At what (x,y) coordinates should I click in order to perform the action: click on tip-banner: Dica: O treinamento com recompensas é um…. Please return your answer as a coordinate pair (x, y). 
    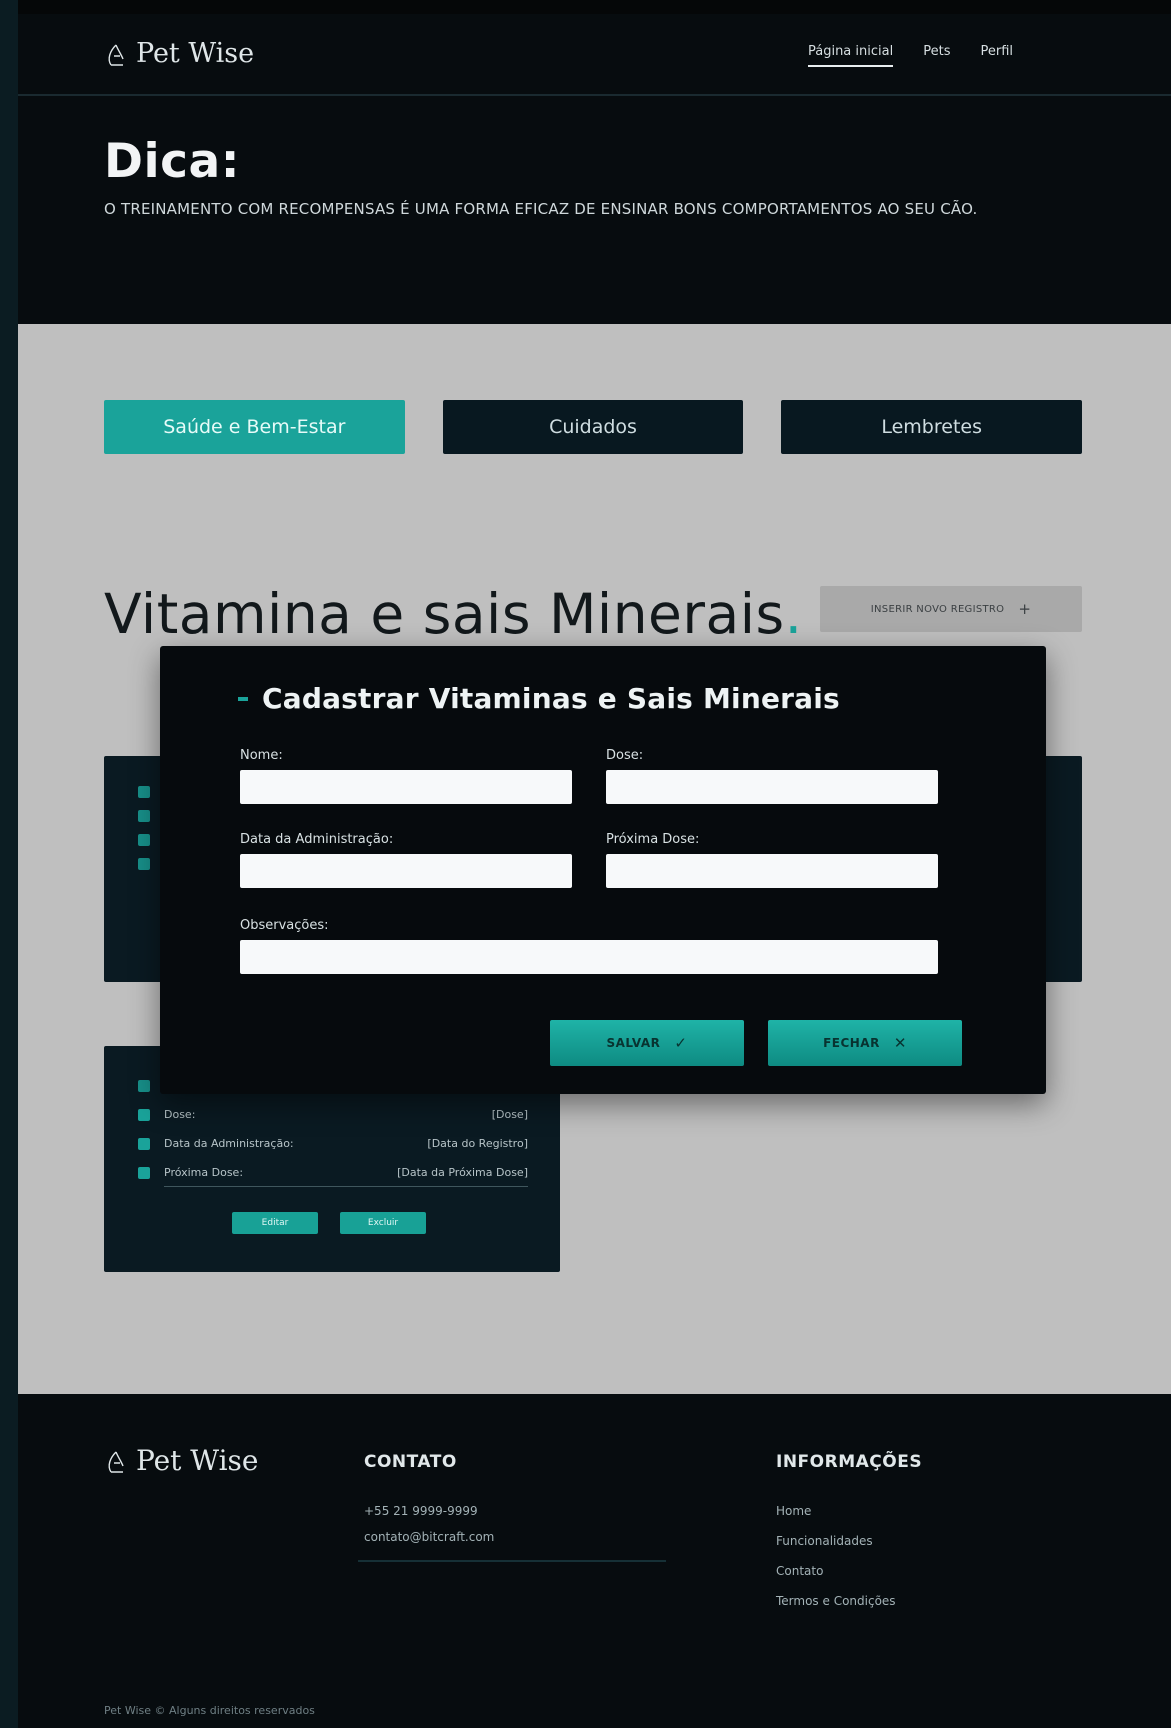
    Looking at the image, I should click on (599, 177).